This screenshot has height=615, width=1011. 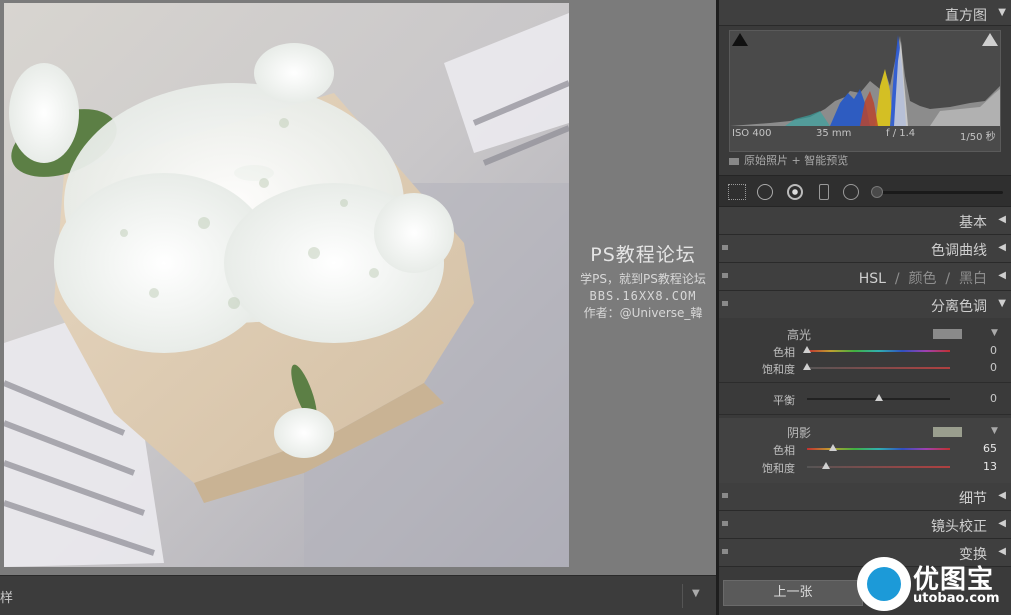 I want to click on highlights-hue-row: 色相 0, so click(x=865, y=352).